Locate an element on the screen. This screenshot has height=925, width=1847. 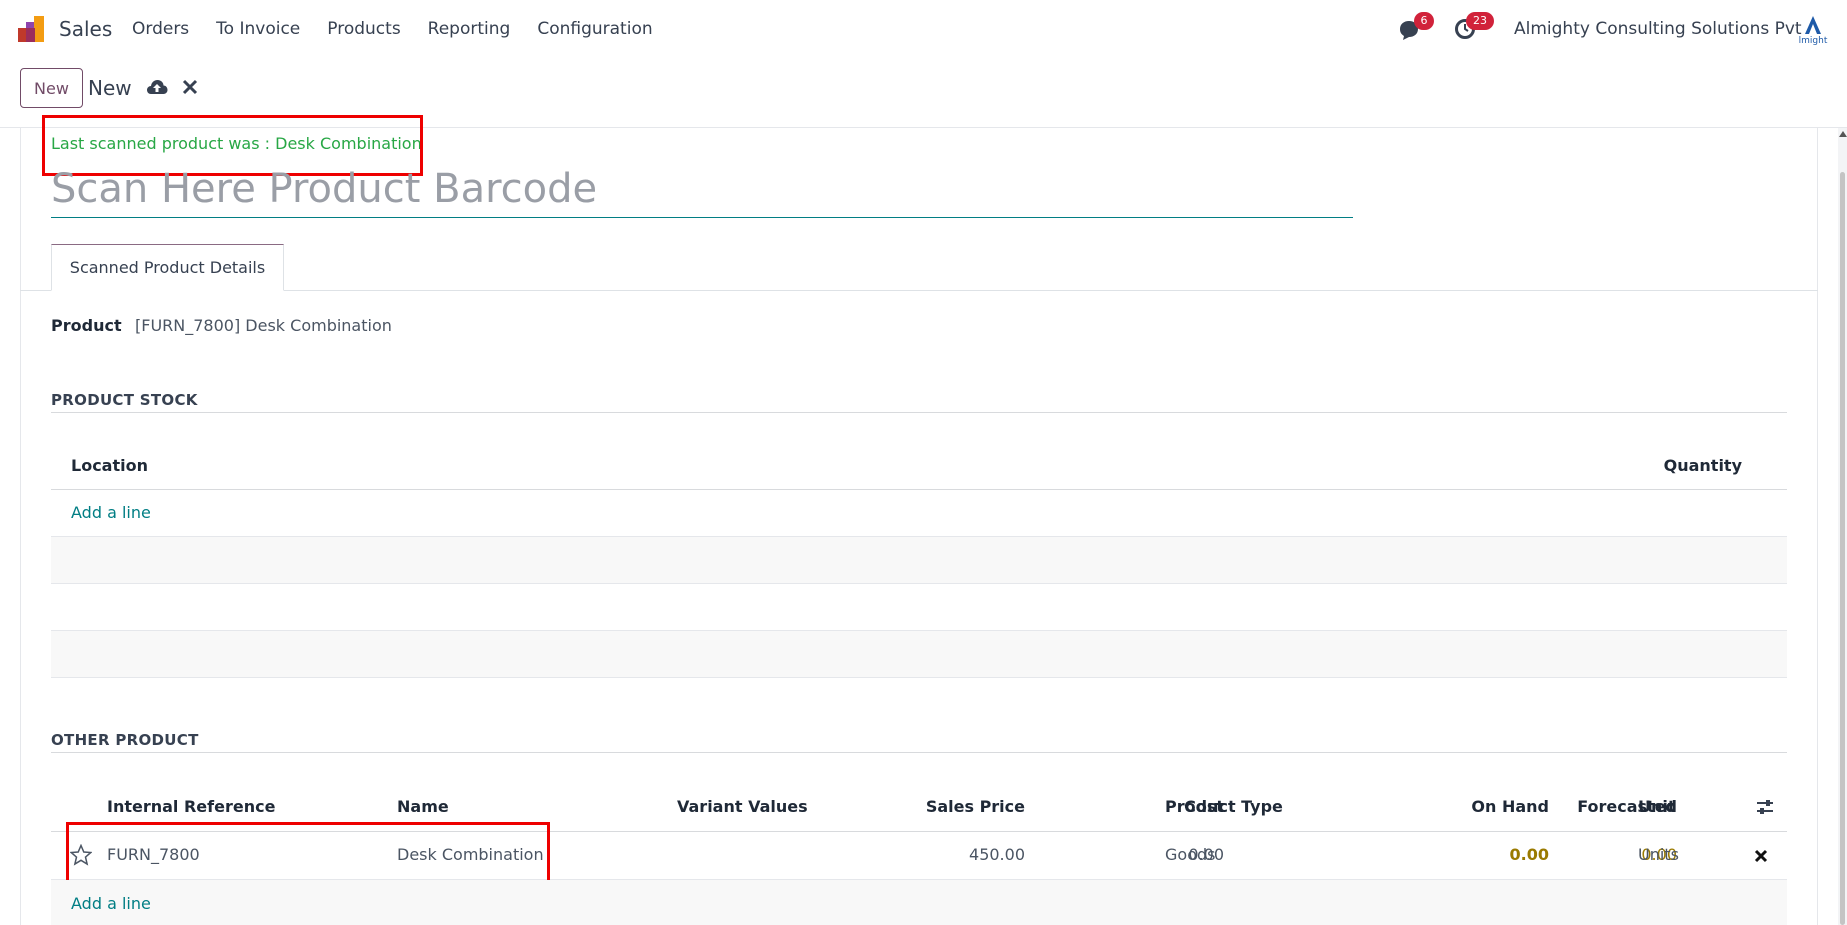
cell-on-hand: 0.00 is located at coordinates (1529, 854).